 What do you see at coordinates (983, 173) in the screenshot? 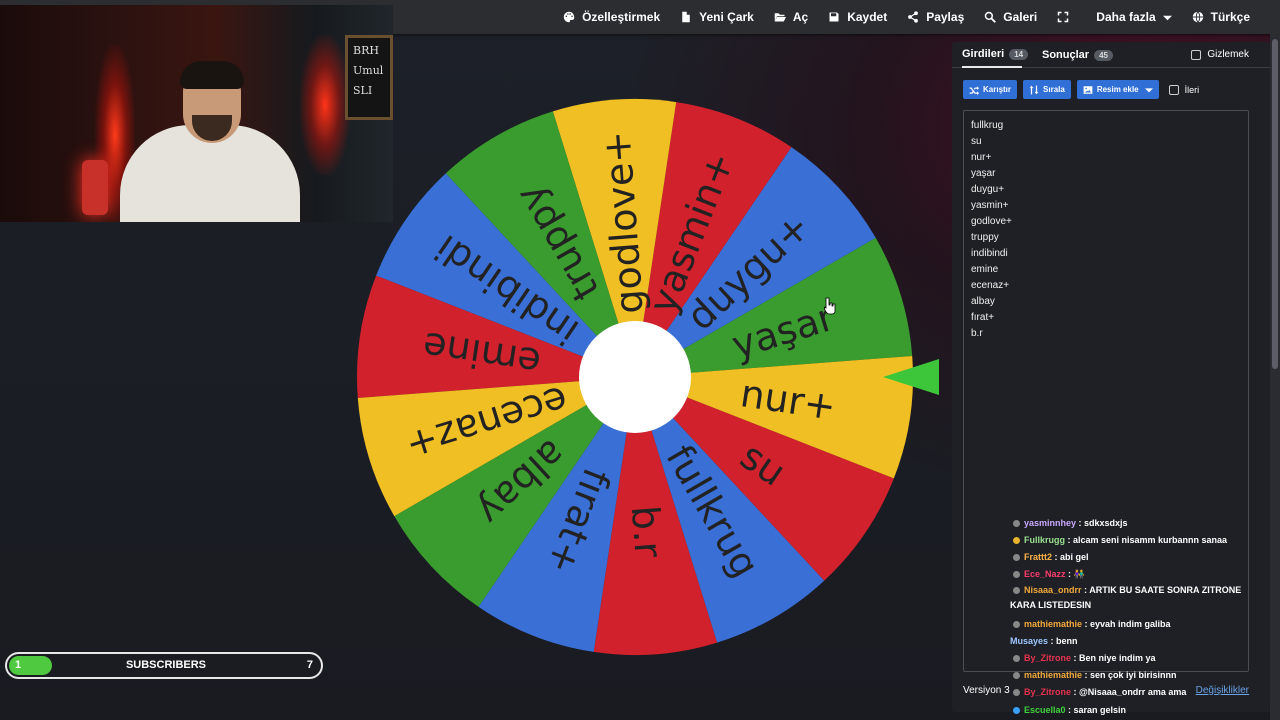
I see `entry-line: yaşar` at bounding box center [983, 173].